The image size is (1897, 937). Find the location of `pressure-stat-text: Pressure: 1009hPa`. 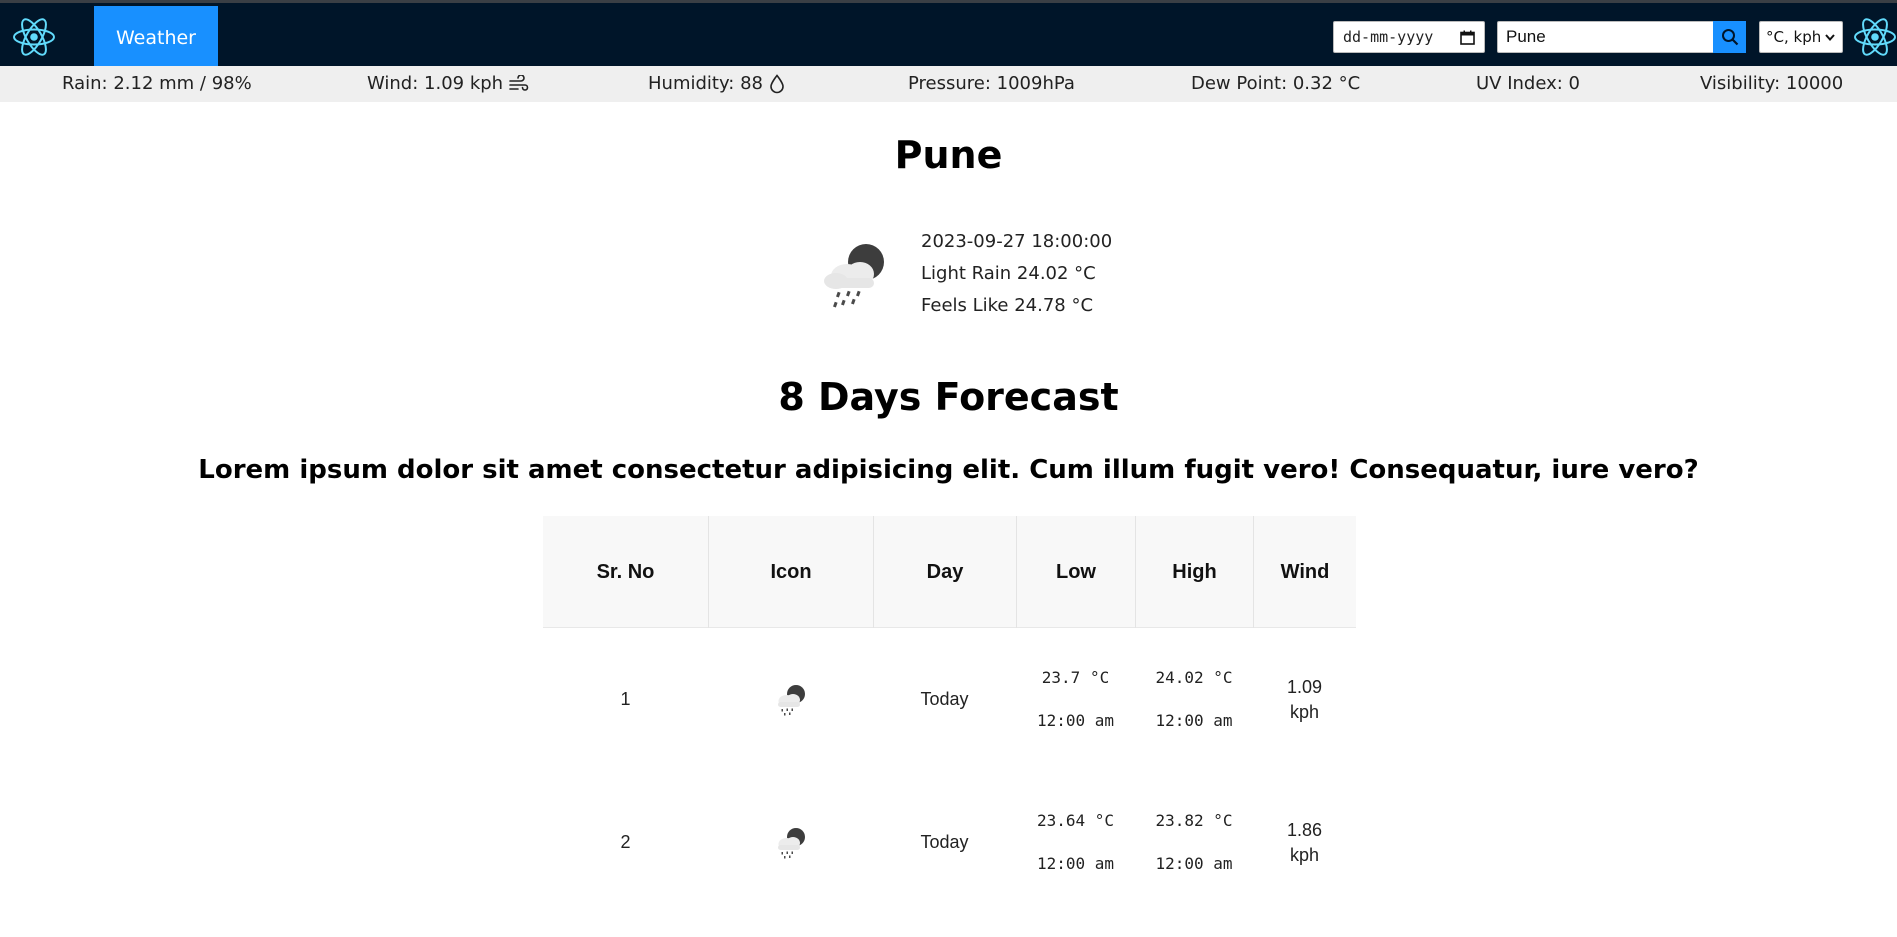

pressure-stat-text: Pressure: 1009hPa is located at coordinates (991, 83).